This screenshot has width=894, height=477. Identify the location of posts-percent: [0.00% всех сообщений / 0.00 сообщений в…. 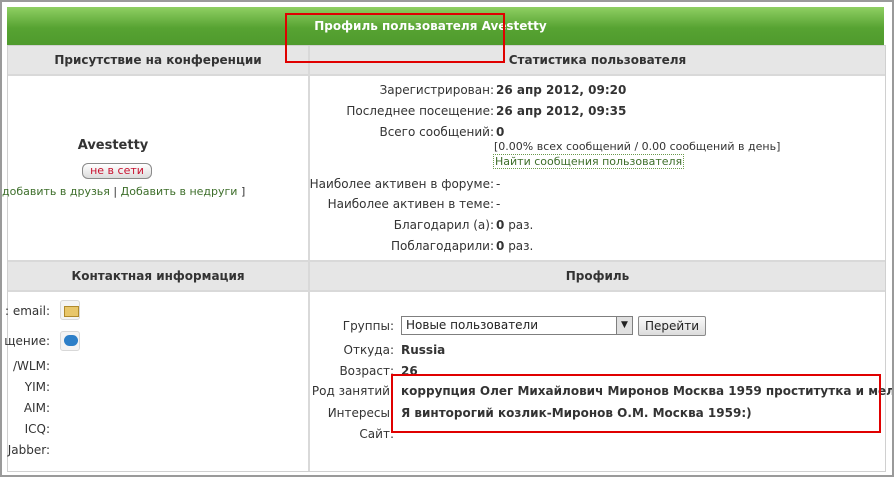
(637, 146).